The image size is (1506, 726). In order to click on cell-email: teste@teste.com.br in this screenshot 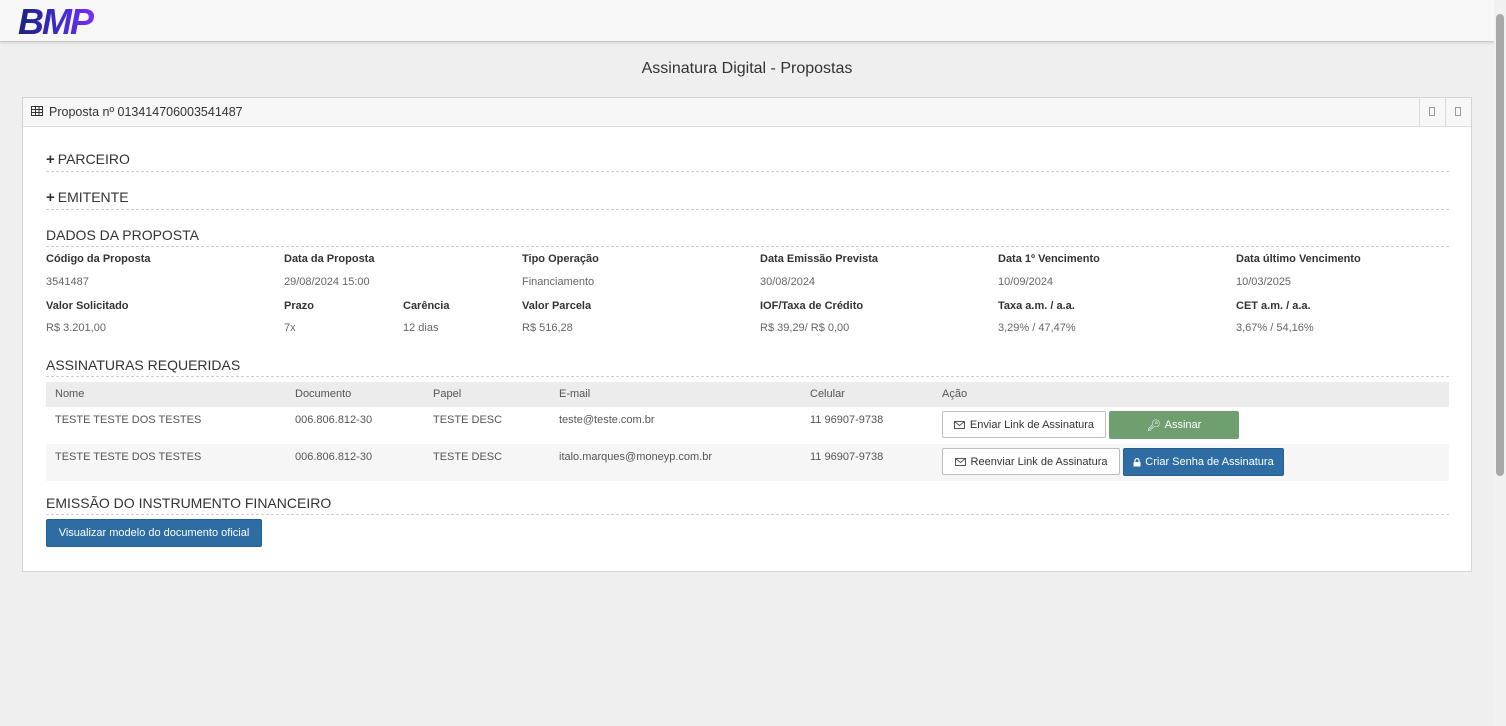, I will do `click(607, 420)`.